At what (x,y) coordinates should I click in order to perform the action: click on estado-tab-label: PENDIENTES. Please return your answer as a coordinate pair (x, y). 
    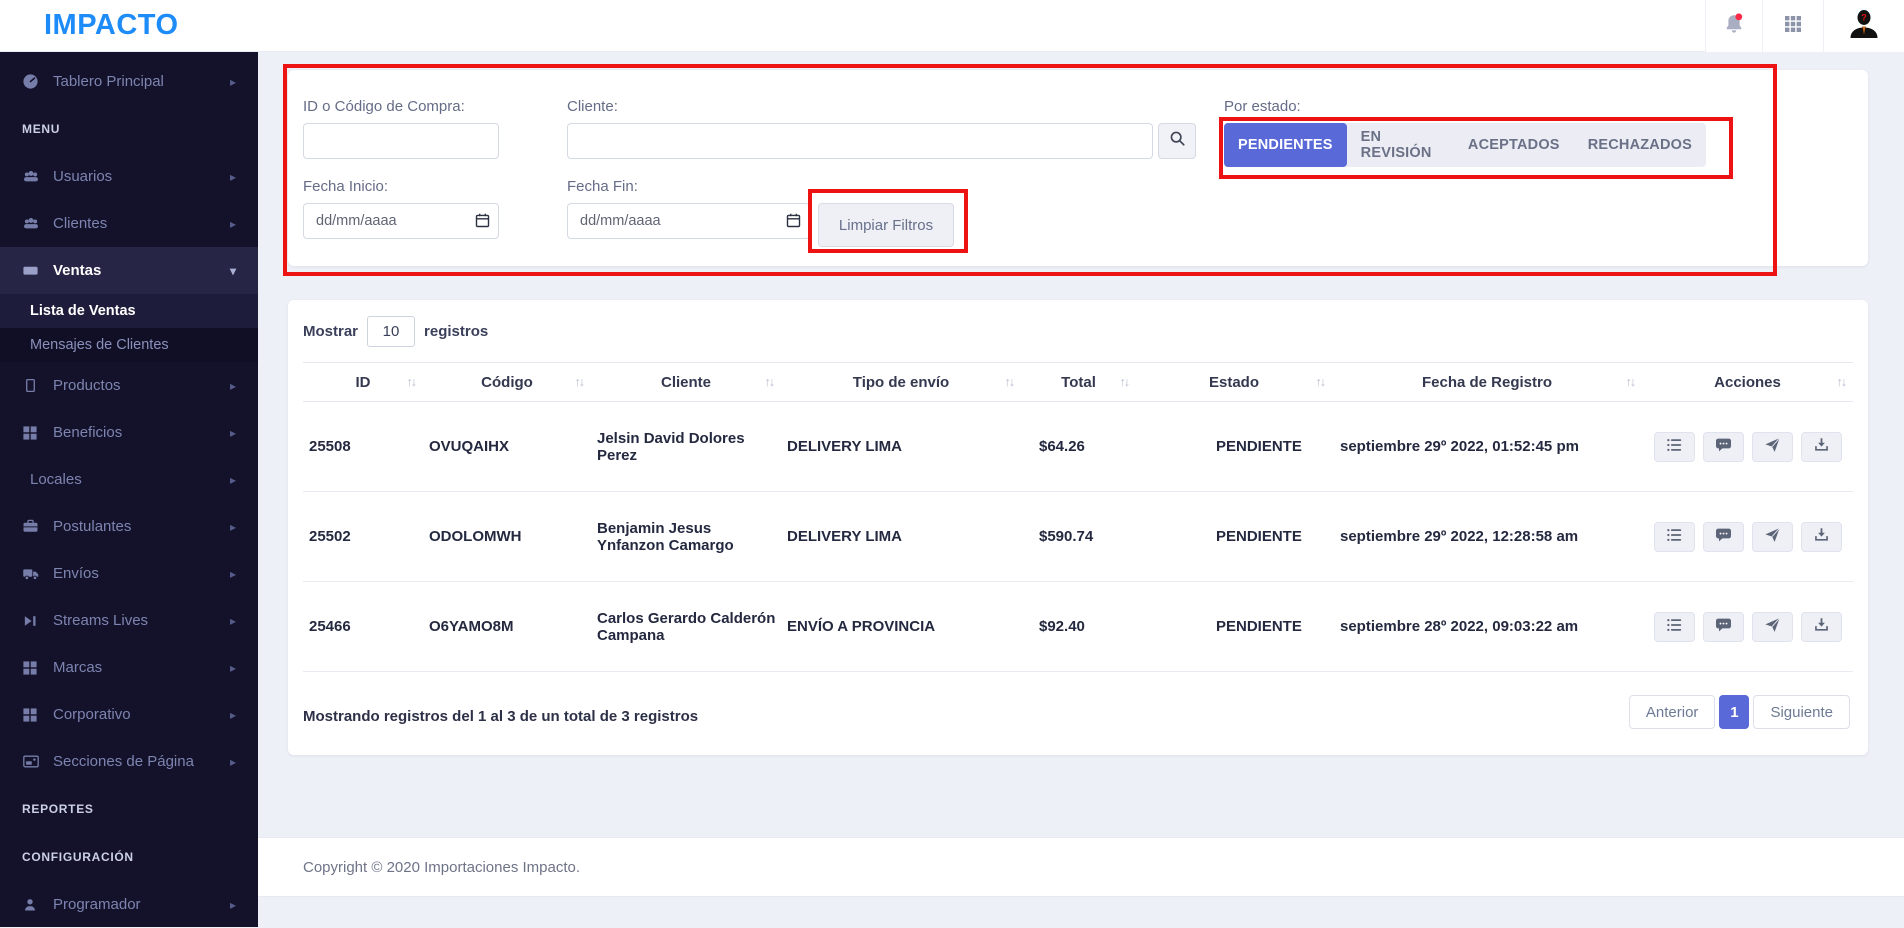
    Looking at the image, I should click on (1285, 145).